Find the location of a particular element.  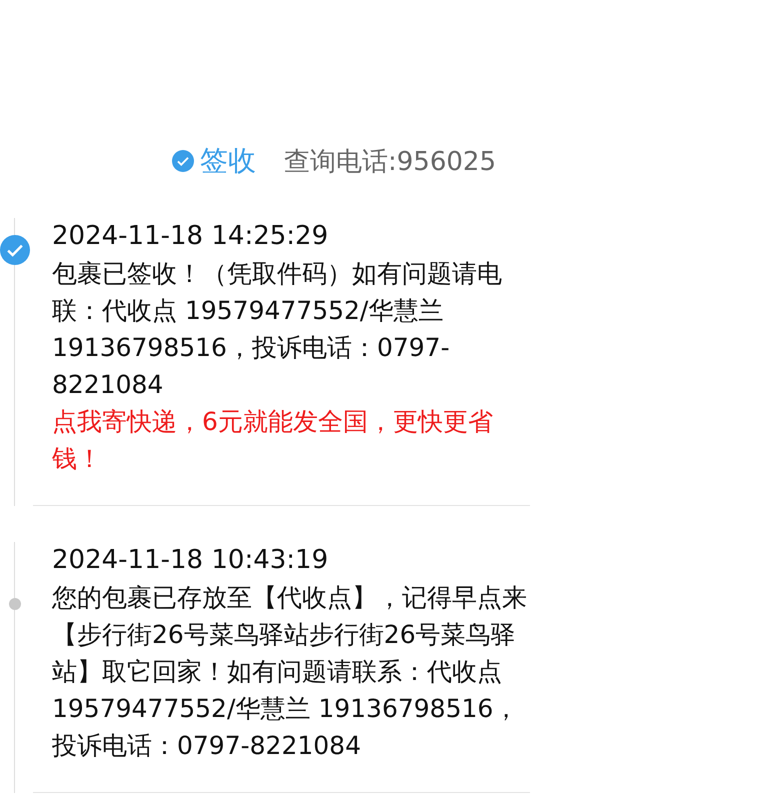

promo-link: 点我寄快递，6元就能发全国，更快更省钱！ is located at coordinates (291, 440).